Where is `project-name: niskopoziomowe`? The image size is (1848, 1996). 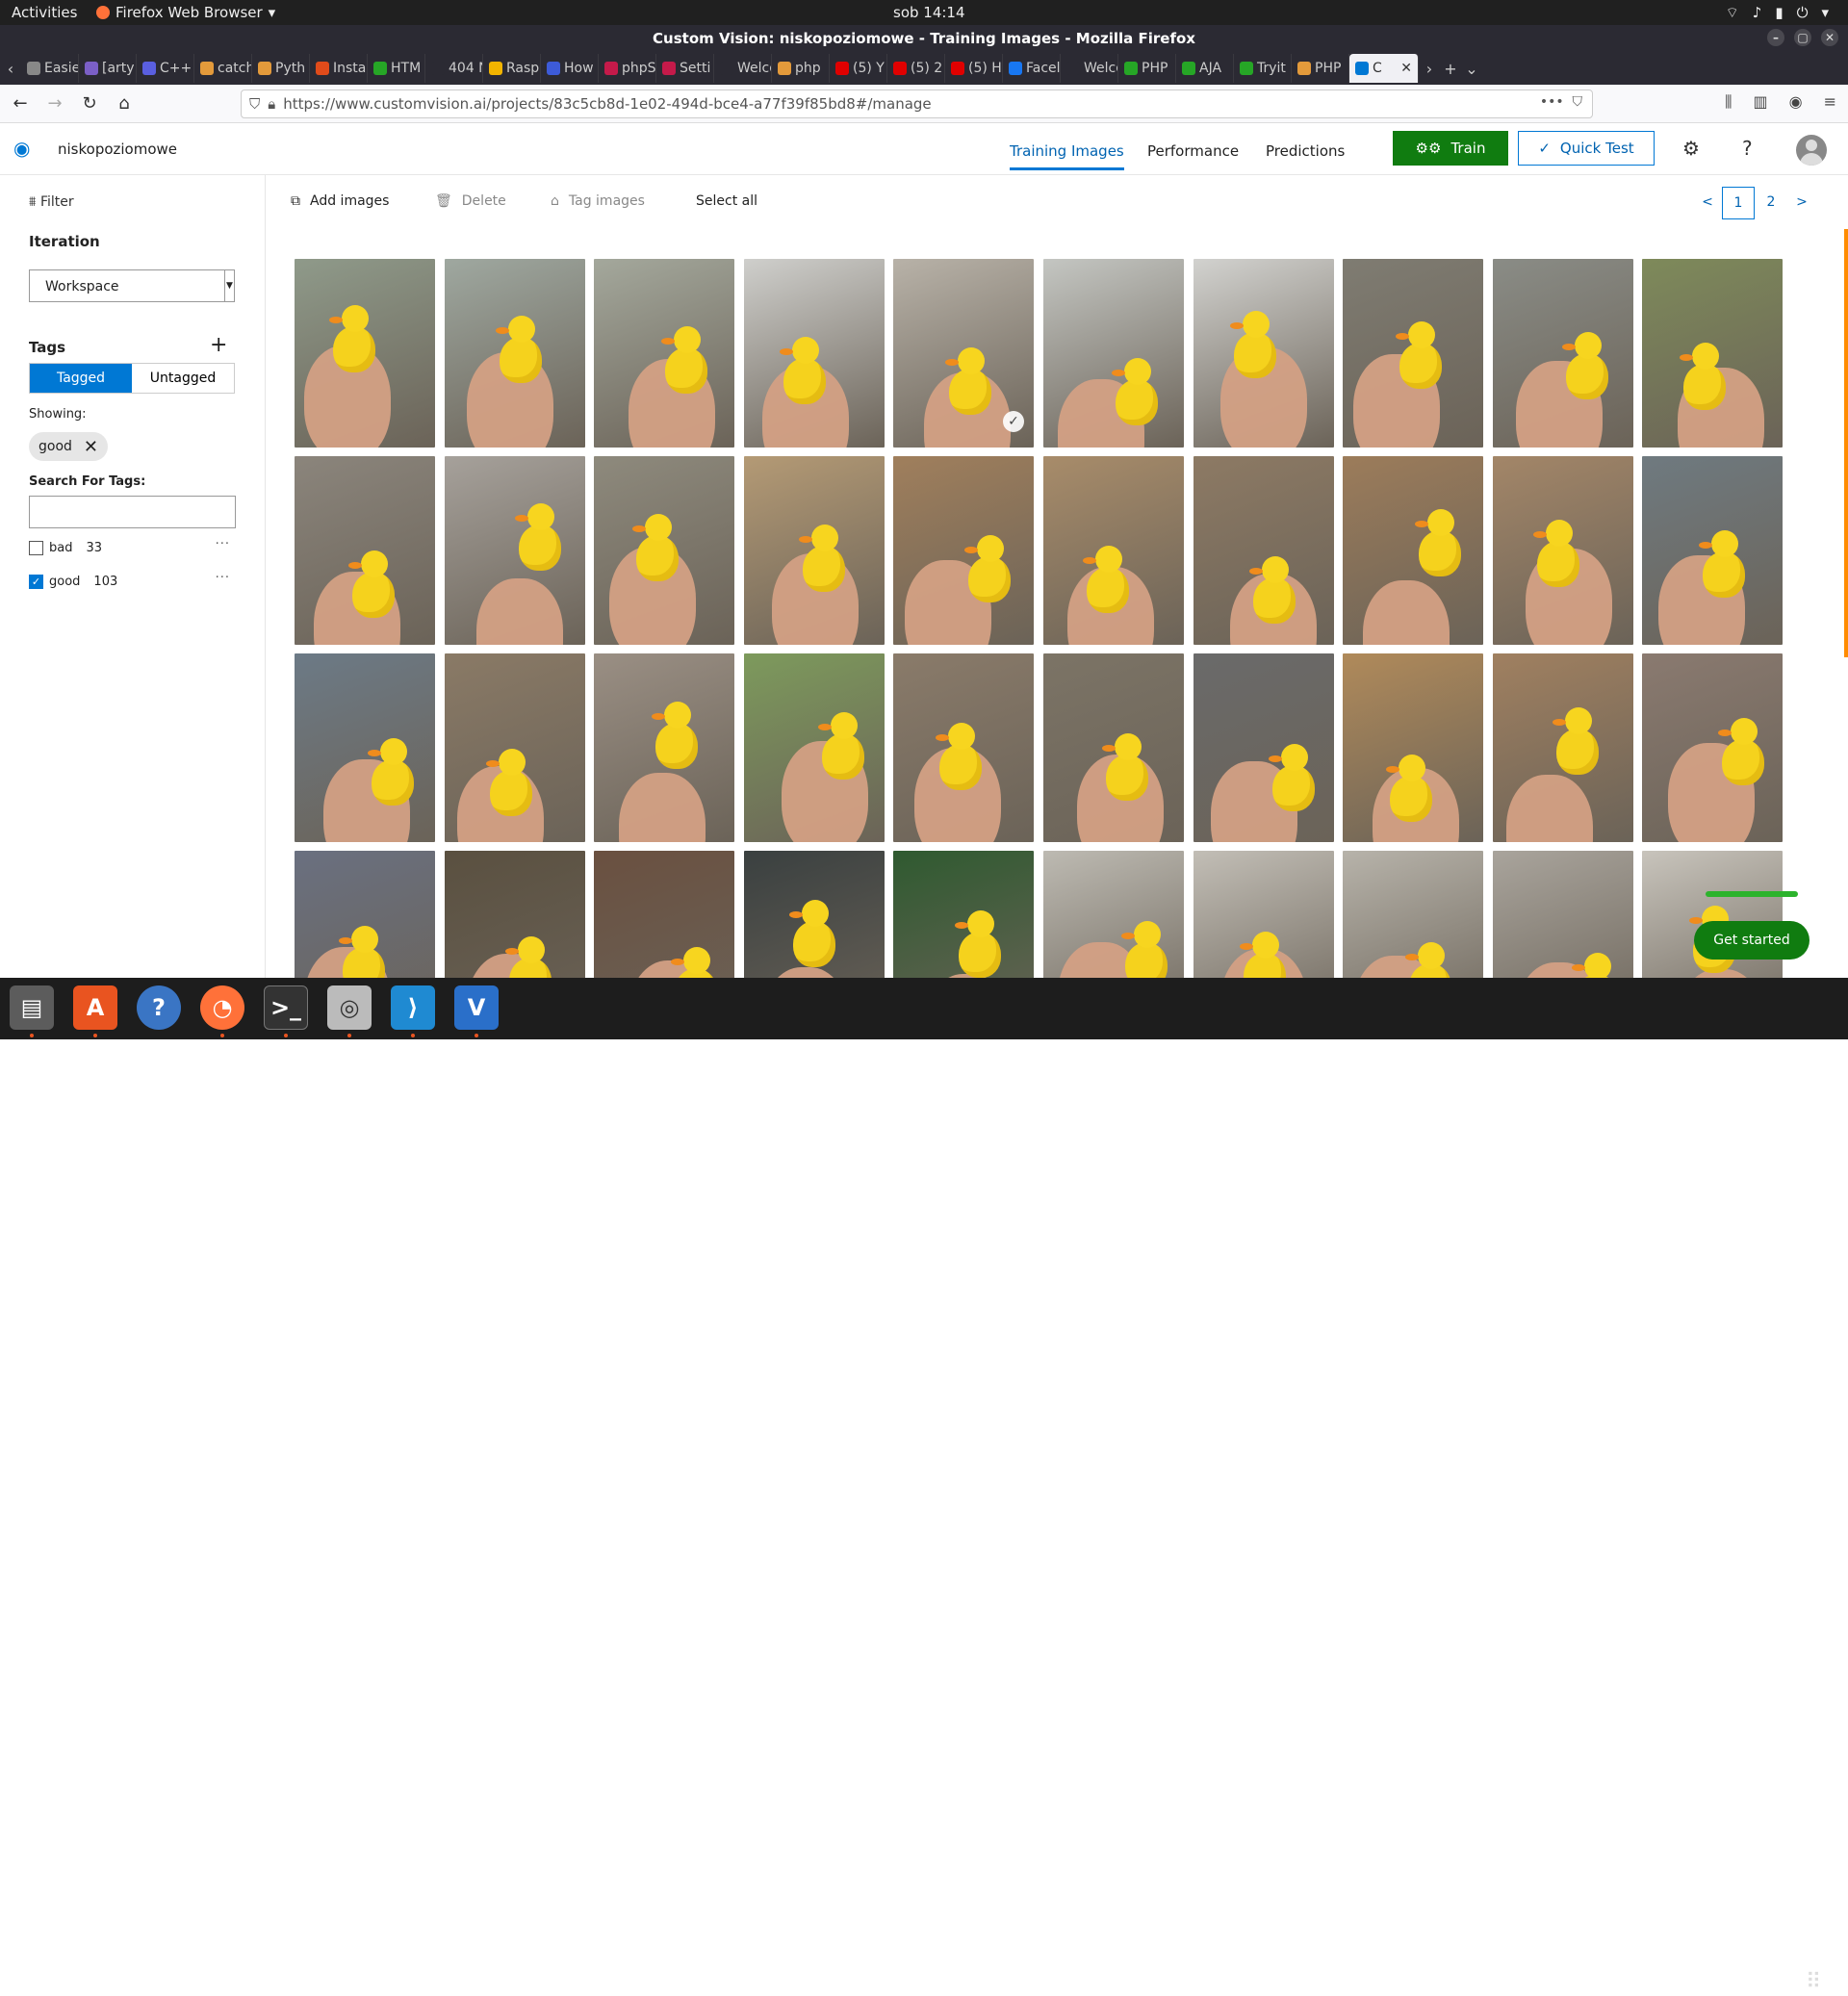 project-name: niskopoziomowe is located at coordinates (117, 149).